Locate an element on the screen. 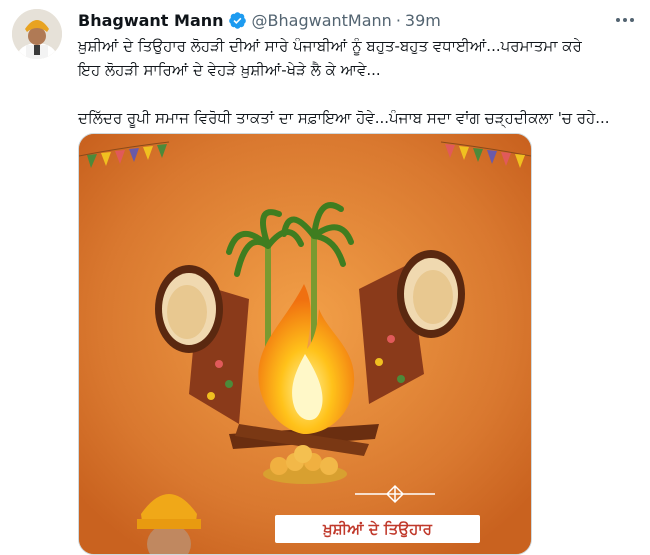  avatar-image is located at coordinates (37, 34).